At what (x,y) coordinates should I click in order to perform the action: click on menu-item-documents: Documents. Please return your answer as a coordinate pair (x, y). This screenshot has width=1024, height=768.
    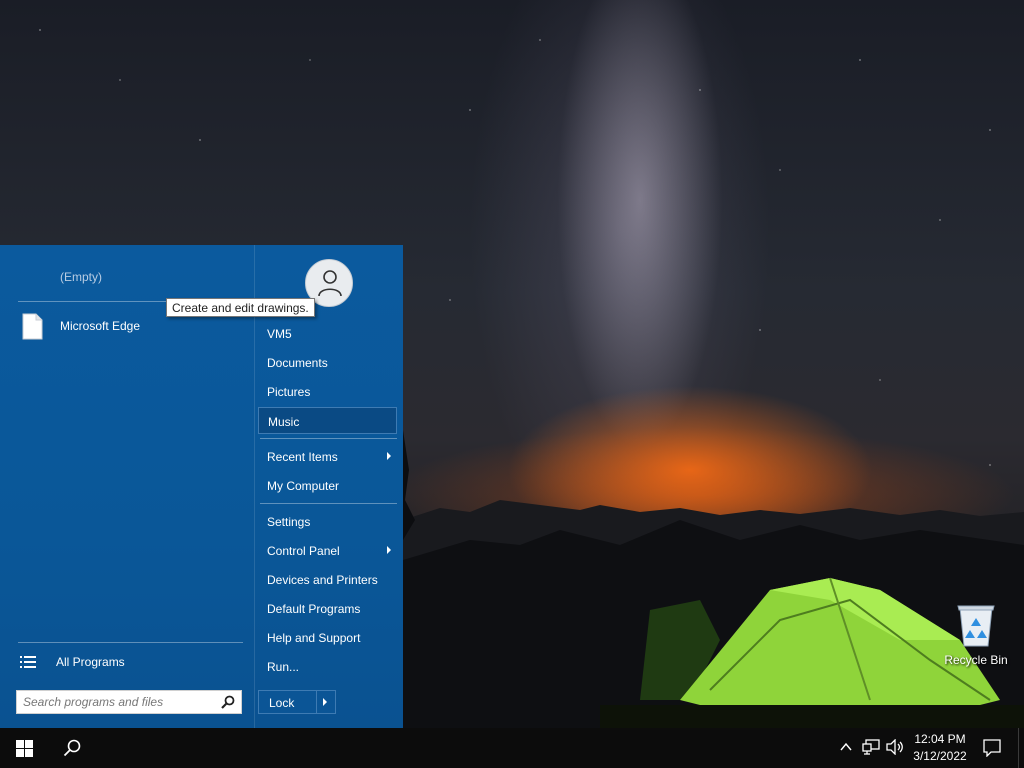
    Looking at the image, I should click on (327, 362).